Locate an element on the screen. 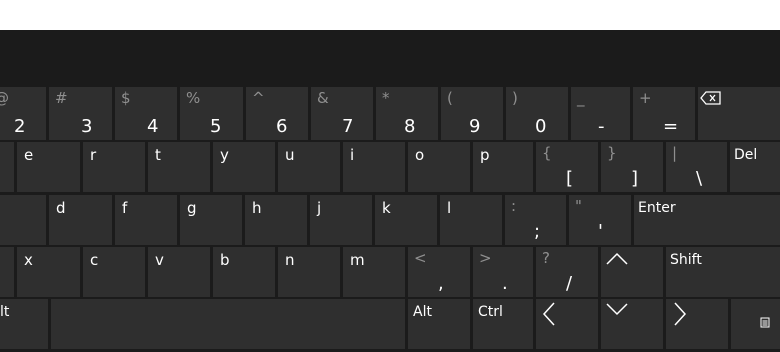 The width and height of the screenshot is (780, 352). backspace-key is located at coordinates (739, 113).